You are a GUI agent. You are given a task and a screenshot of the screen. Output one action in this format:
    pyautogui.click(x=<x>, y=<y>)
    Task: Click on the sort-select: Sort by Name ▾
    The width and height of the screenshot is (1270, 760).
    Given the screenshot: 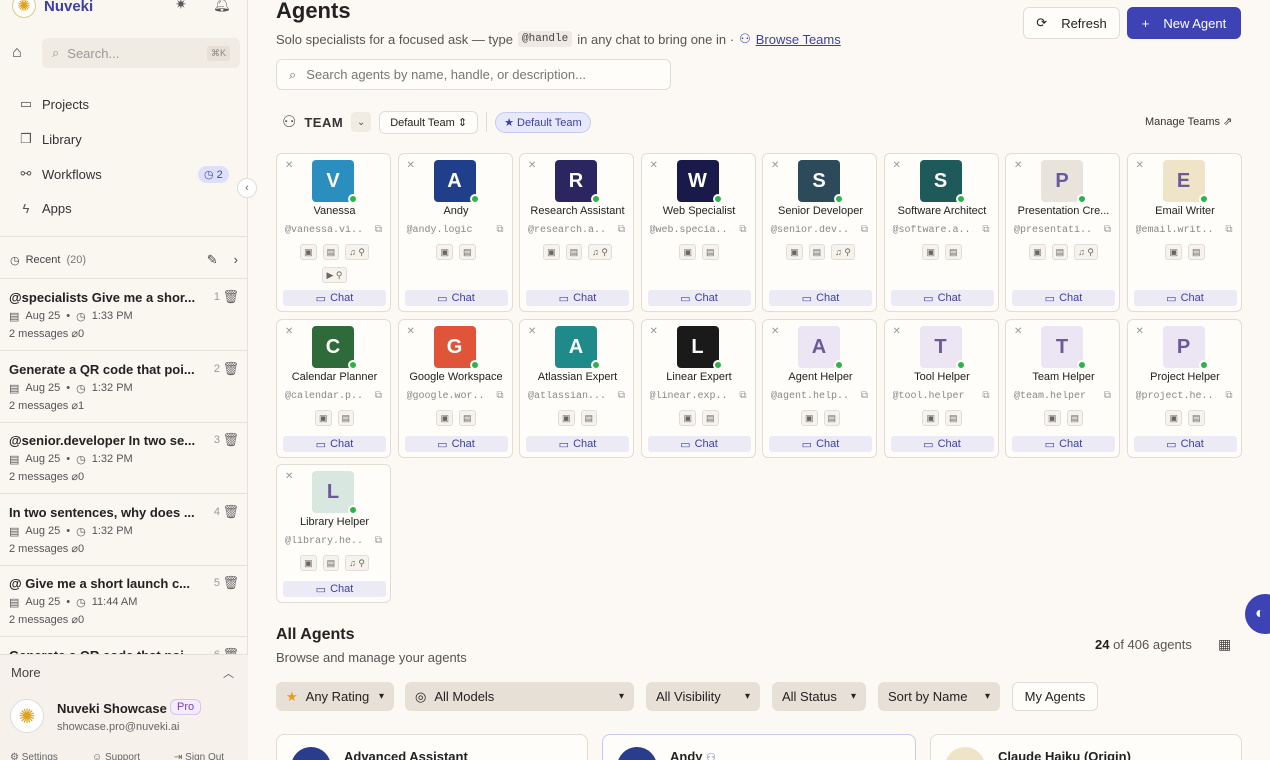 What is the action you would take?
    pyautogui.click(x=939, y=696)
    